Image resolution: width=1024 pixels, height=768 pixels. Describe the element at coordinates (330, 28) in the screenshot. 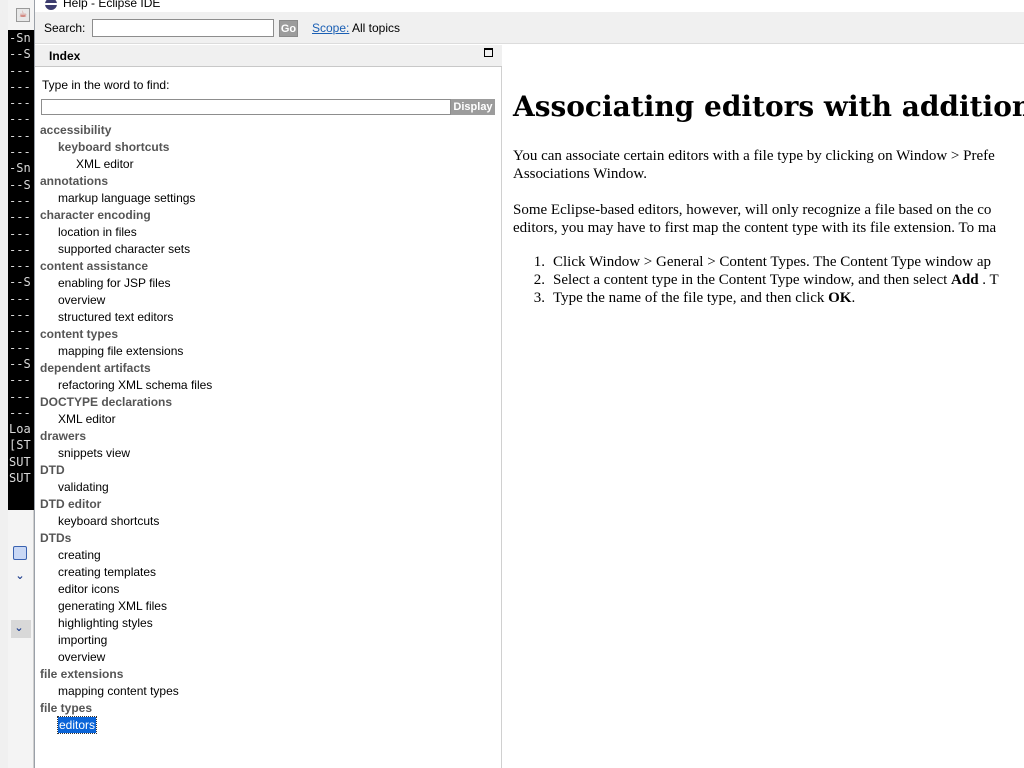

I see `scope-link: Scope:` at that location.